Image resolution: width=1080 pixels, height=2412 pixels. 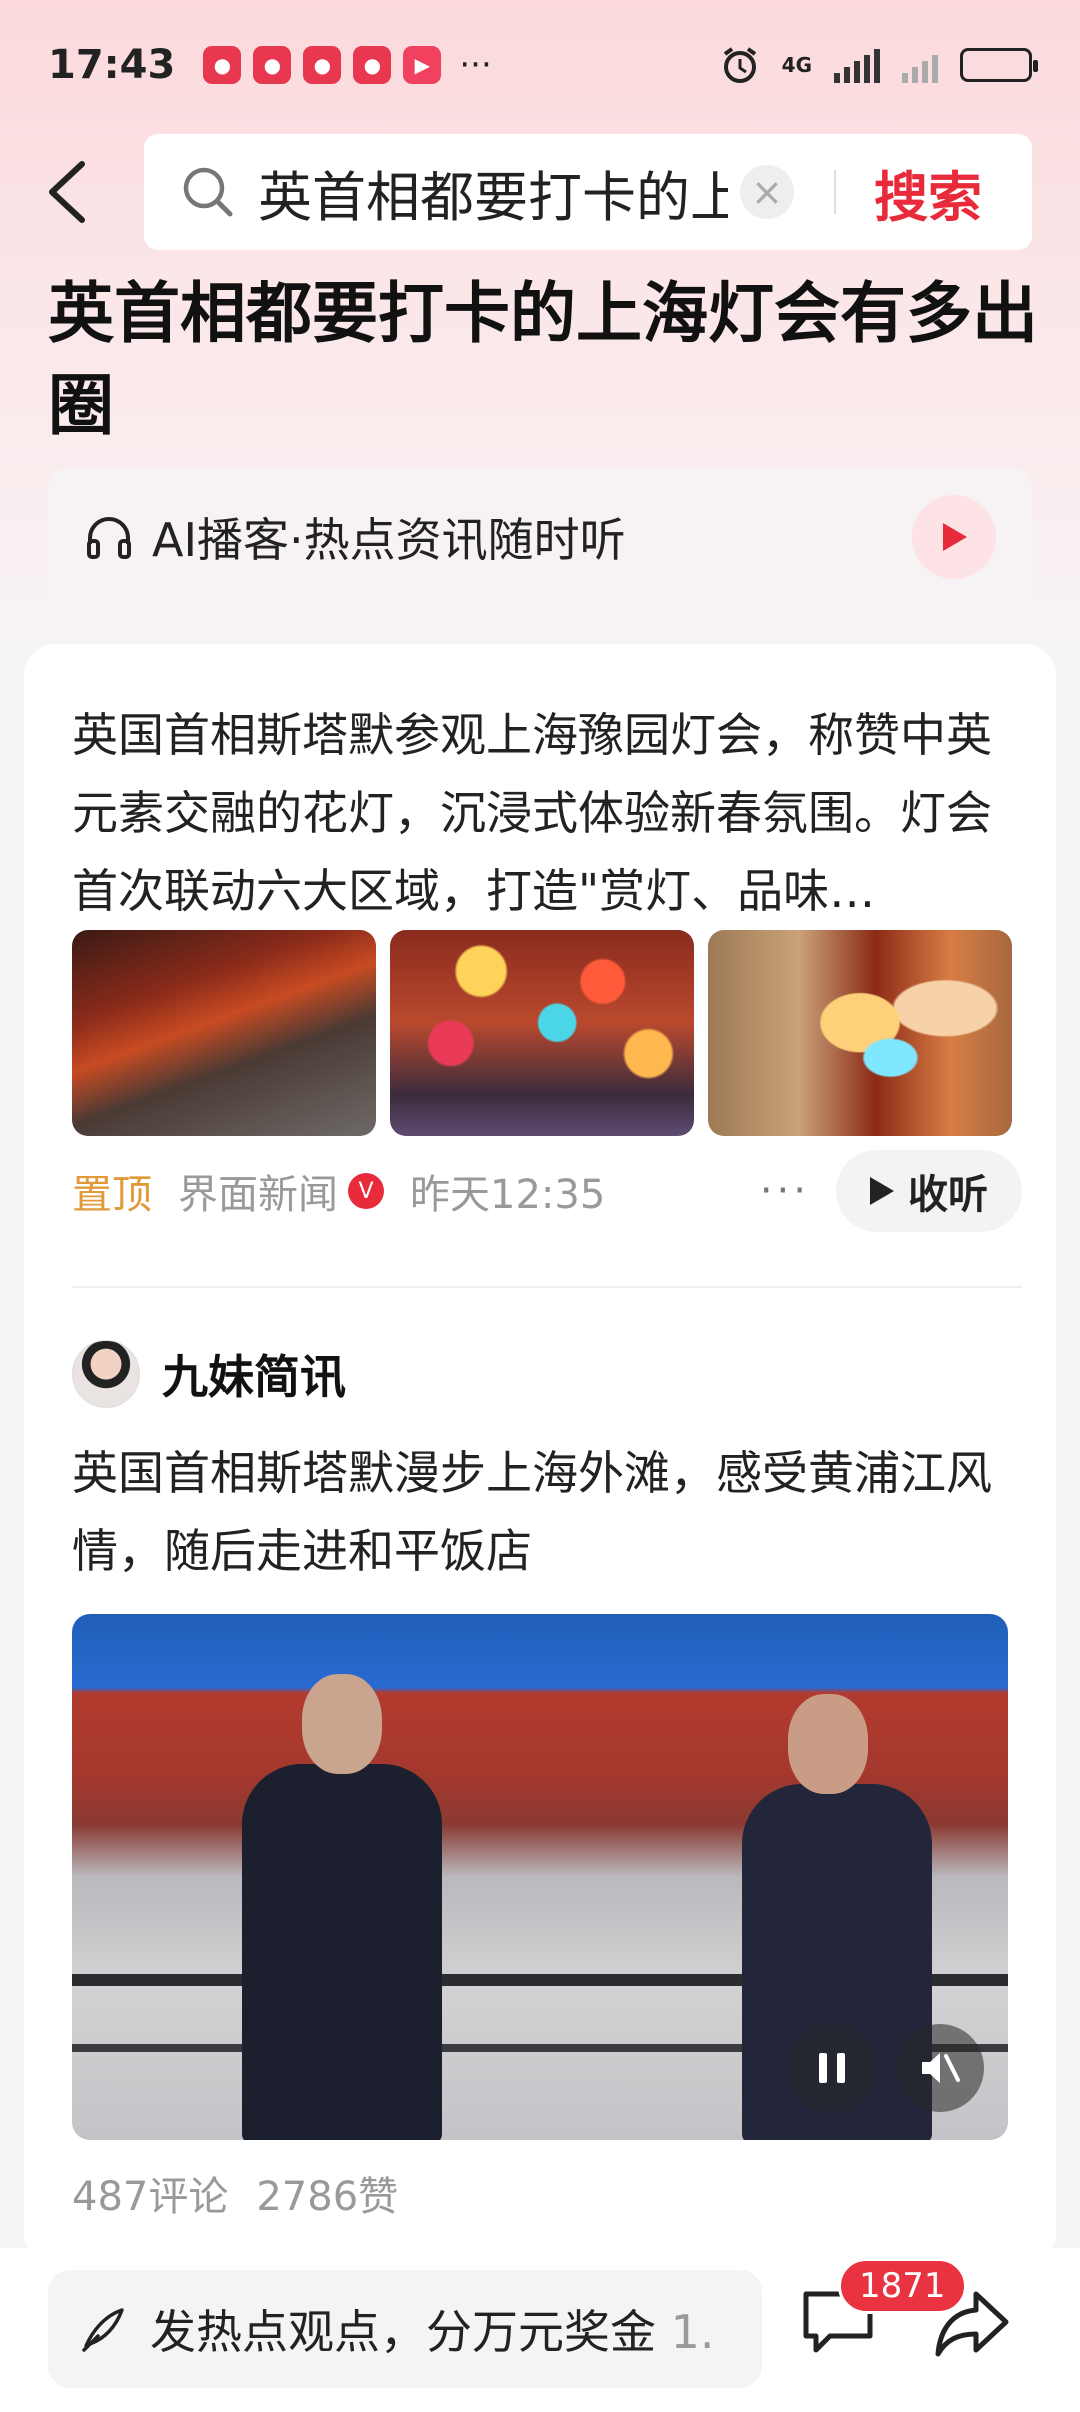 I want to click on play-button, so click(x=954, y=537).